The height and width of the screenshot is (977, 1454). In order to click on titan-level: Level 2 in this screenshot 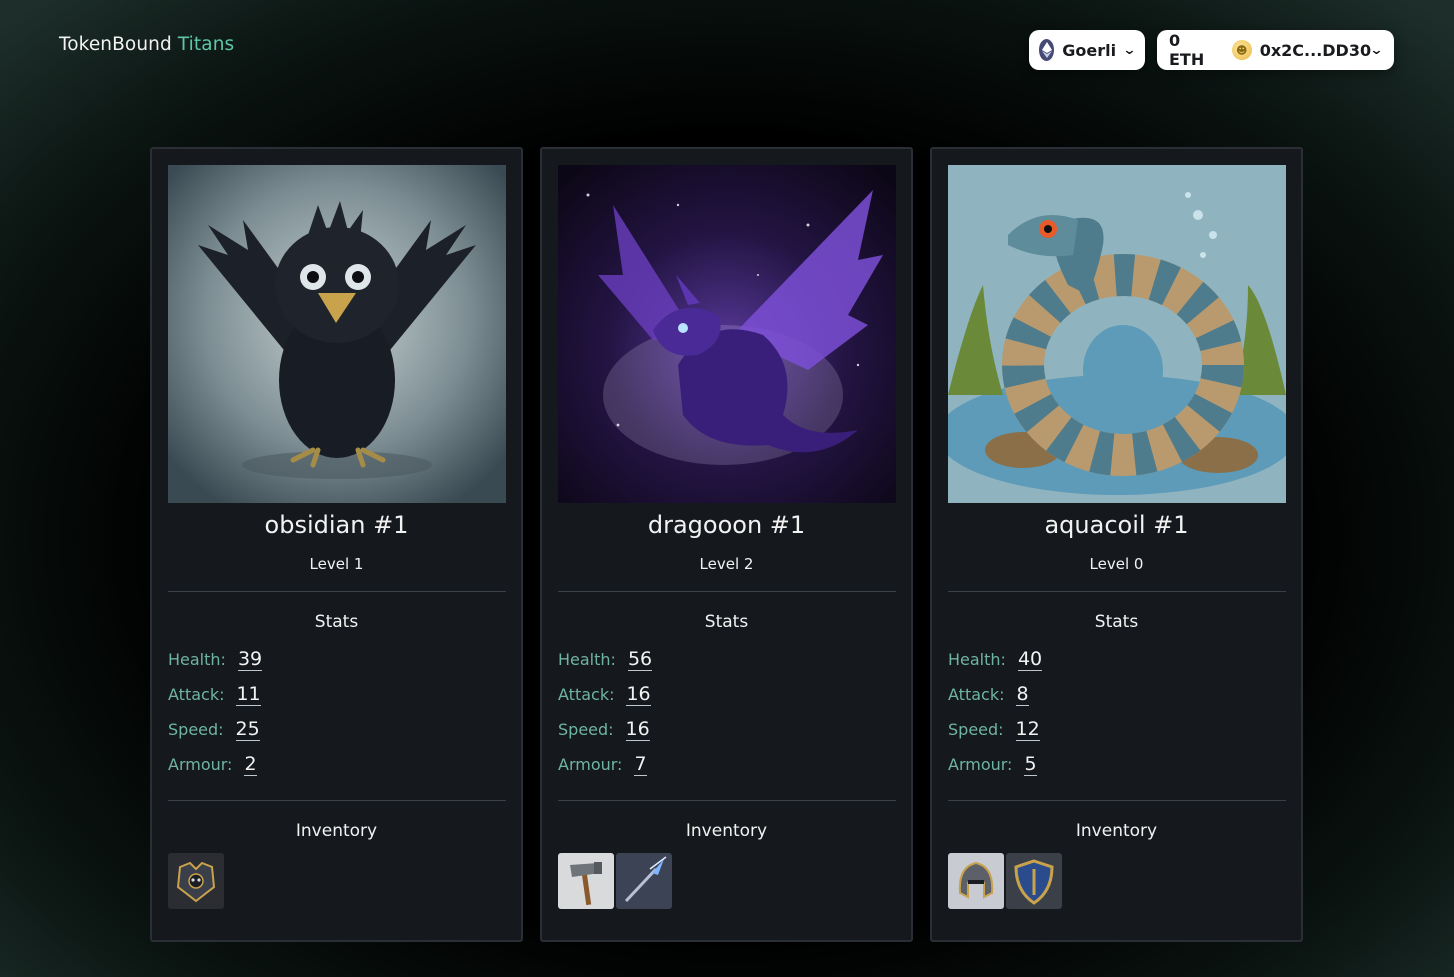, I will do `click(726, 564)`.